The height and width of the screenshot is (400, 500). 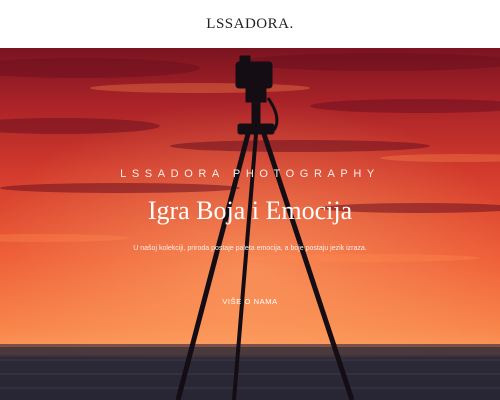 What do you see at coordinates (250, 301) in the screenshot?
I see `about-us-link: VIŠE O NAMA` at bounding box center [250, 301].